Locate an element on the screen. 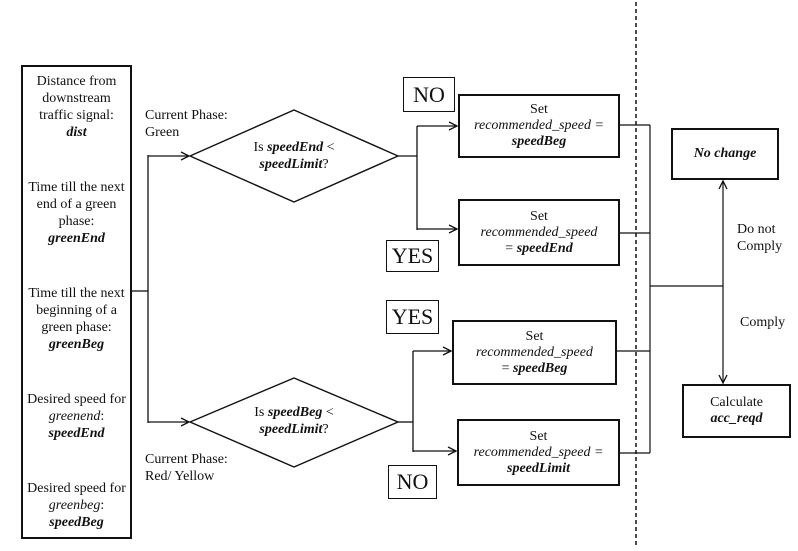  action-top-yes-eq: = is located at coordinates (511, 248).